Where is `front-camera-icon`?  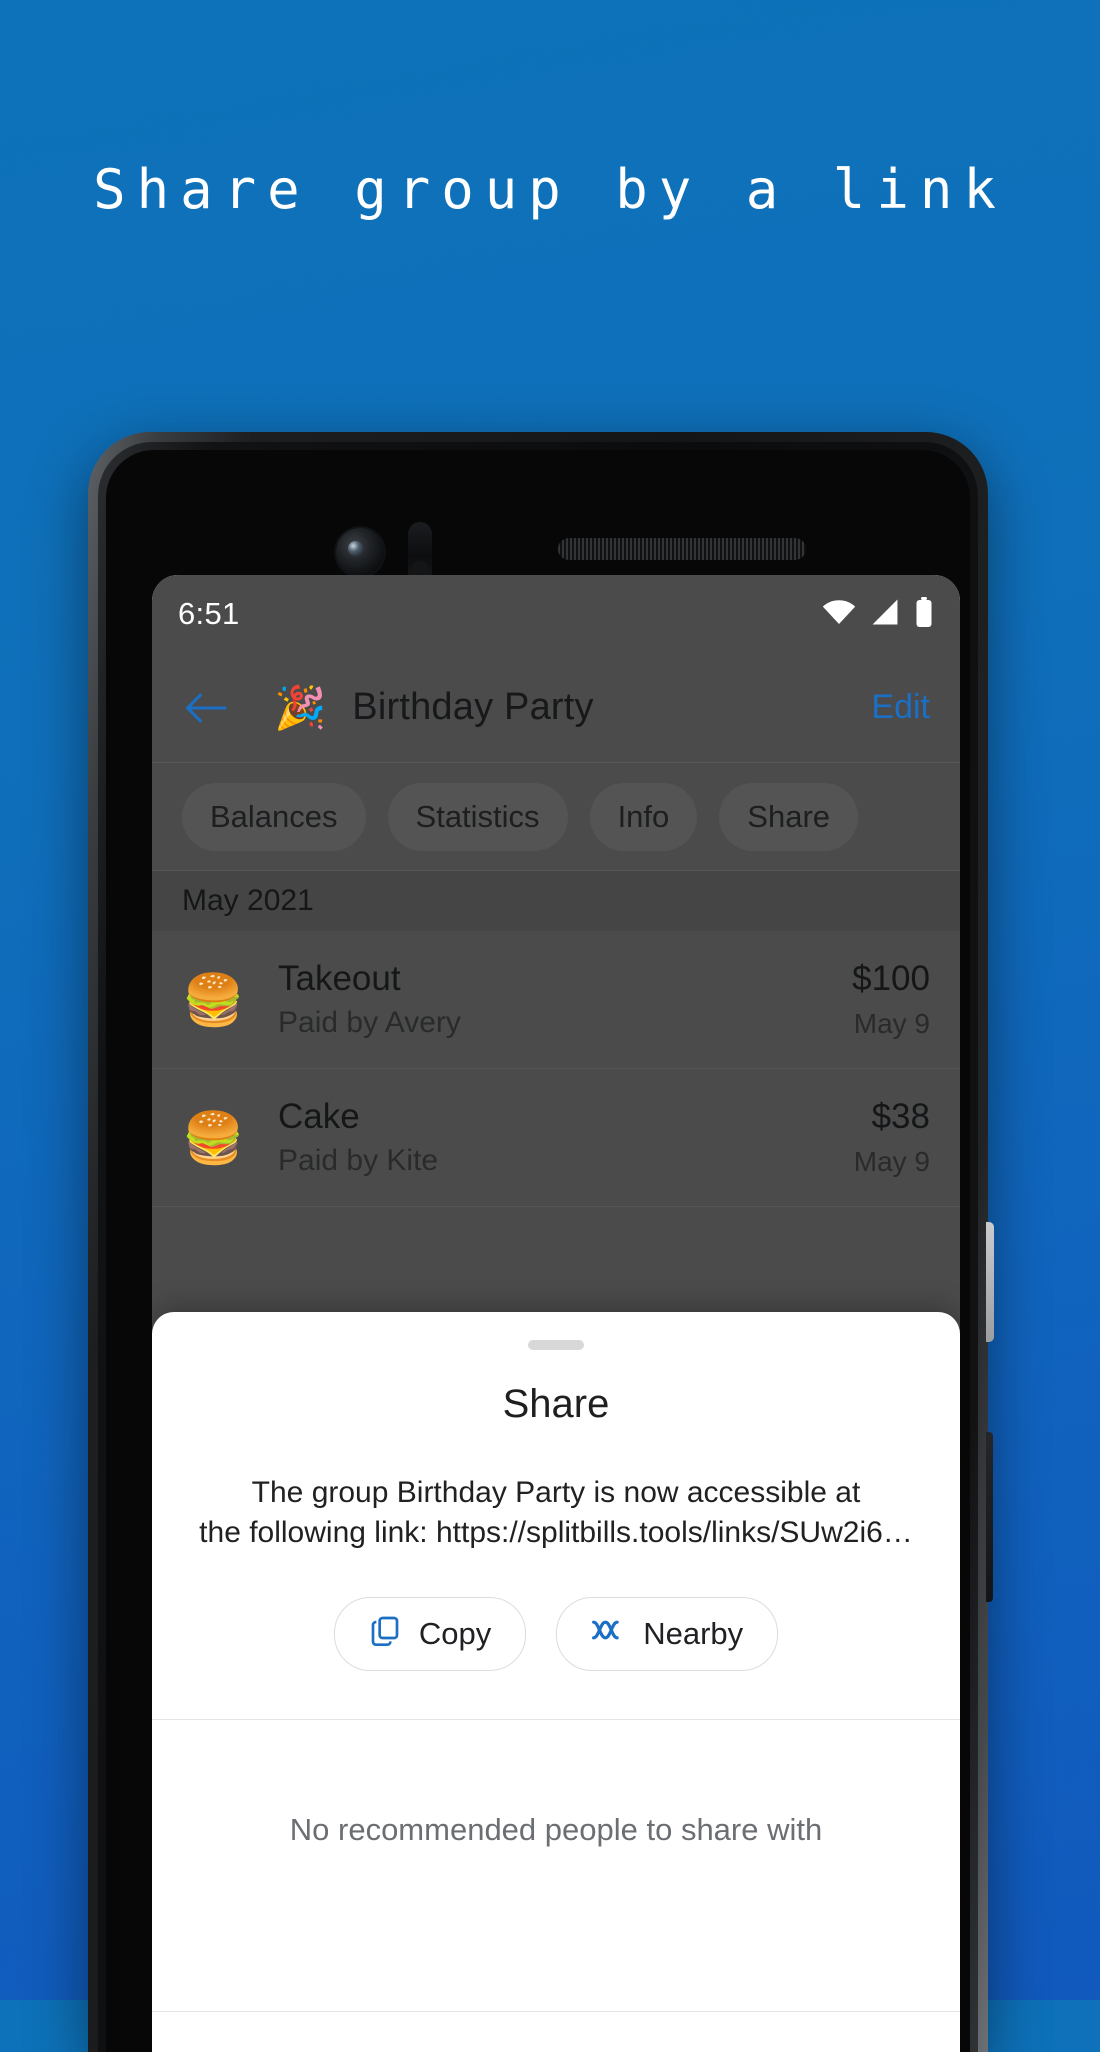 front-camera-icon is located at coordinates (360, 552).